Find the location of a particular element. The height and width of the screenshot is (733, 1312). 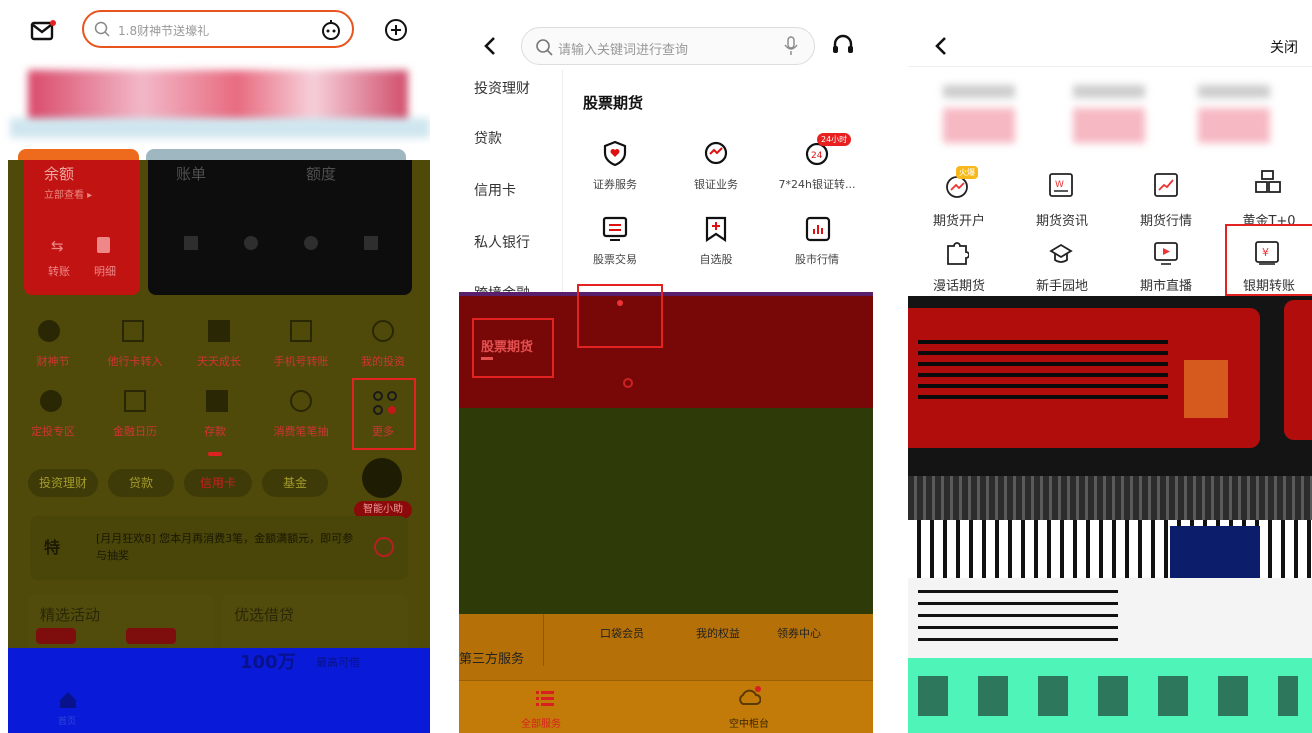

bottom-services-divider is located at coordinates (543, 640).